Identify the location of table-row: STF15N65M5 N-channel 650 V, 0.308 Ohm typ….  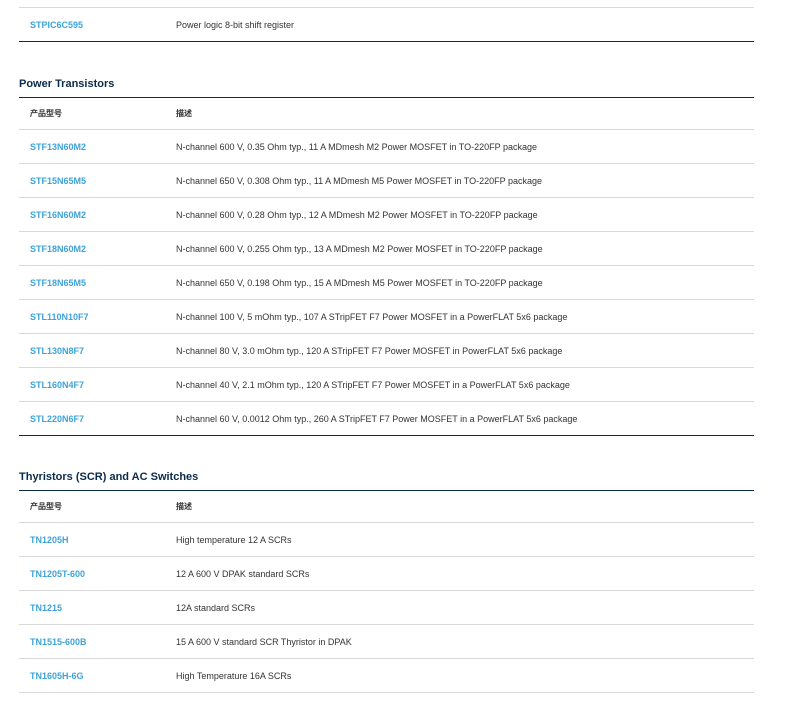
(386, 181).